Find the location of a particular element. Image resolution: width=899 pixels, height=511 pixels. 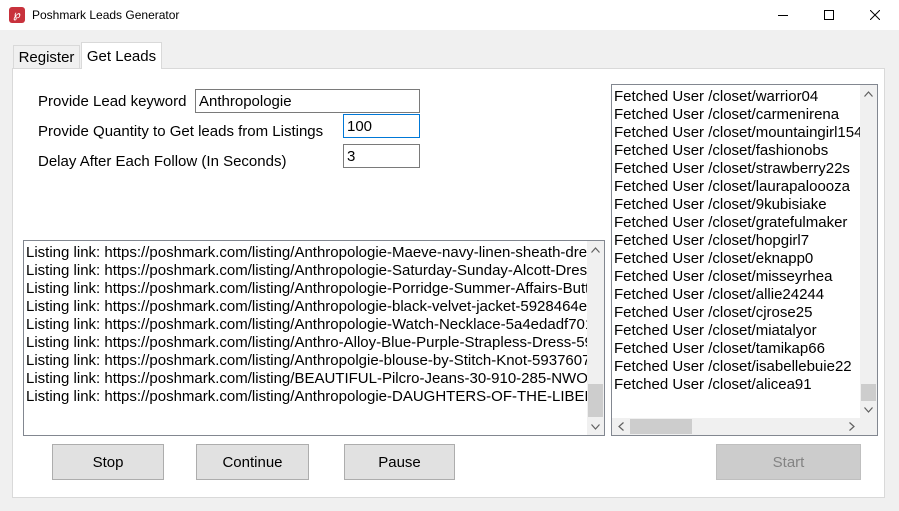

list-item: Fetched User /closet/alicea91 is located at coordinates (736, 385).